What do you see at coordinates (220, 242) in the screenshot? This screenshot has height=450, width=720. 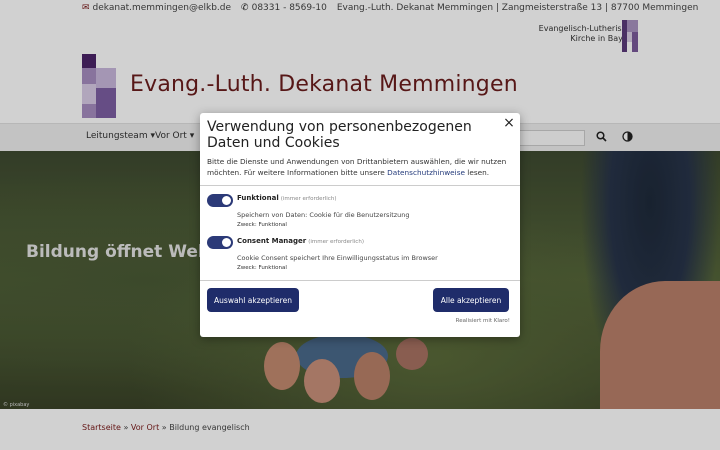 I see `toggle-consent-manager` at bounding box center [220, 242].